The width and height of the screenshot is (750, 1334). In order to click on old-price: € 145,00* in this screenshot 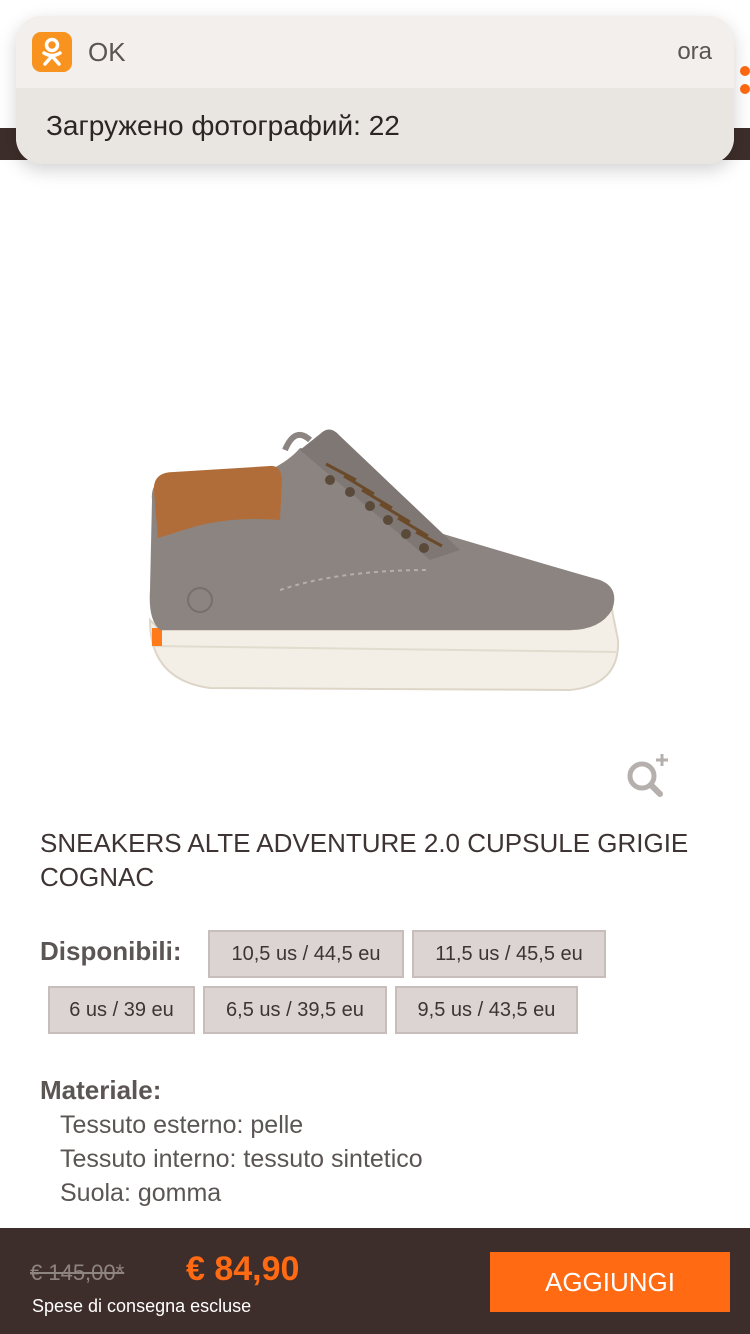, I will do `click(77, 1272)`.